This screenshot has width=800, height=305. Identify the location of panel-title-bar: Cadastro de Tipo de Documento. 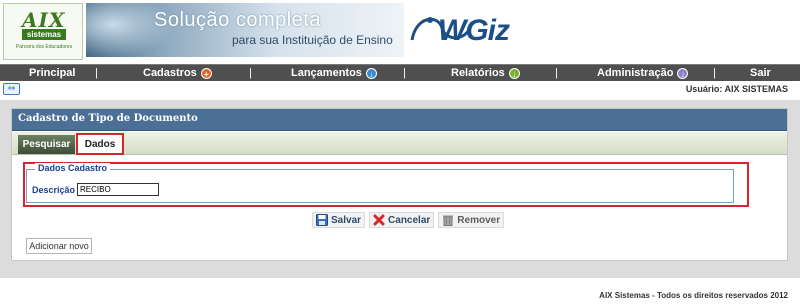
(399, 120).